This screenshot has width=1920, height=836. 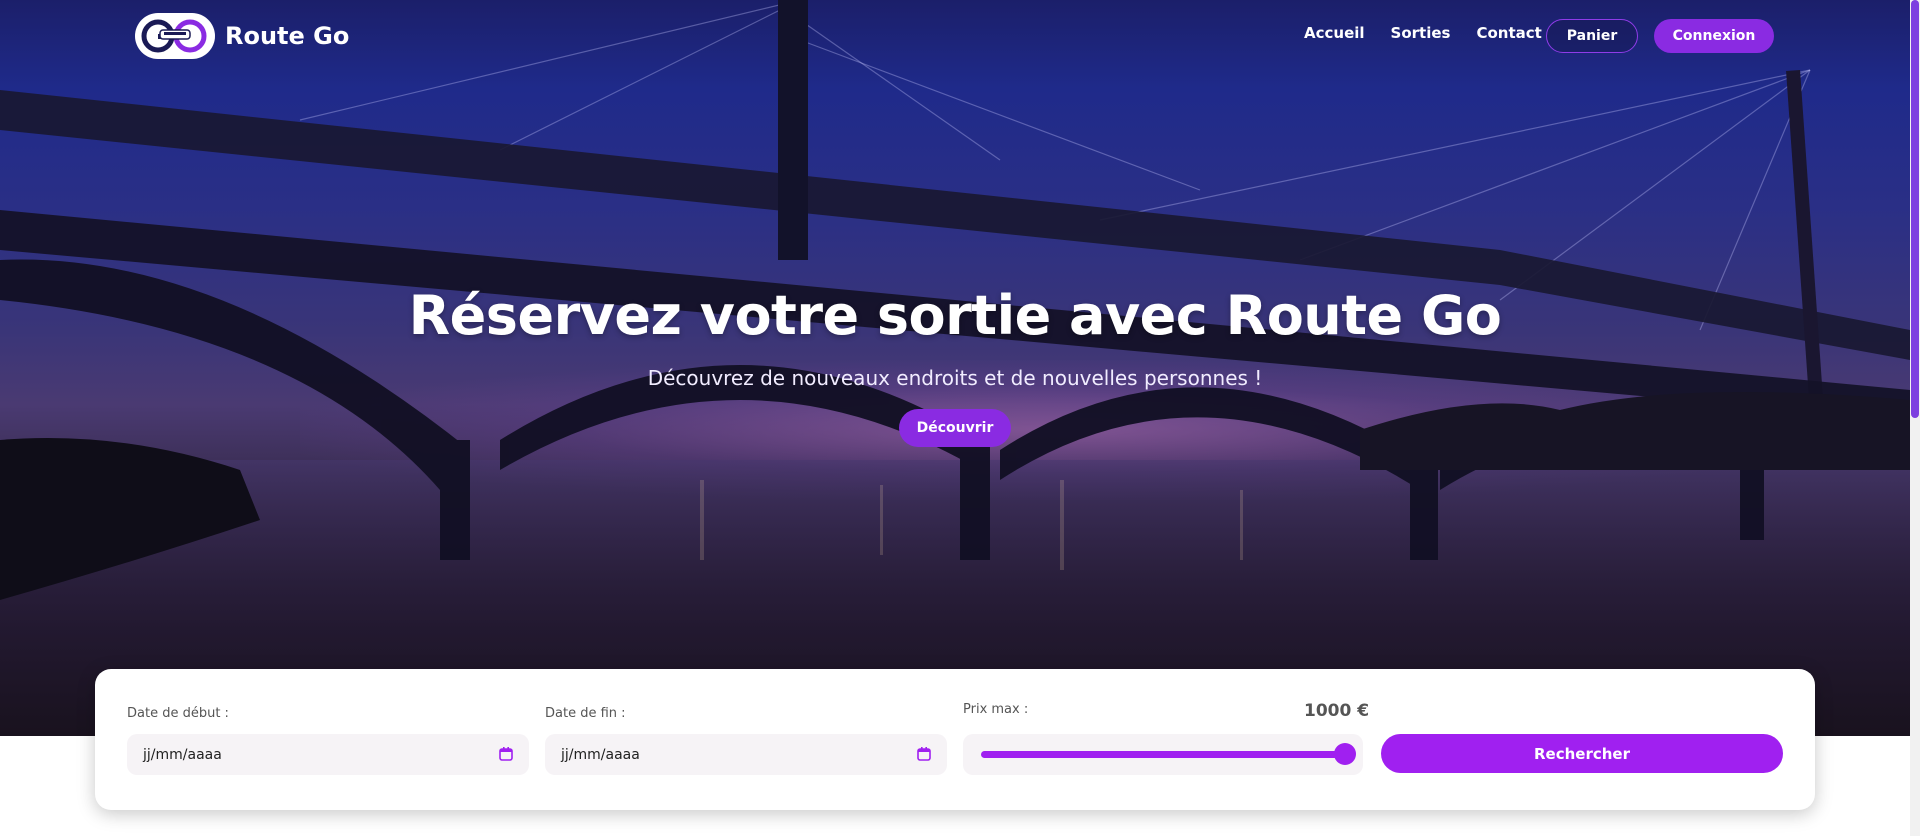 I want to click on search-button: Rechercher, so click(x=1582, y=753).